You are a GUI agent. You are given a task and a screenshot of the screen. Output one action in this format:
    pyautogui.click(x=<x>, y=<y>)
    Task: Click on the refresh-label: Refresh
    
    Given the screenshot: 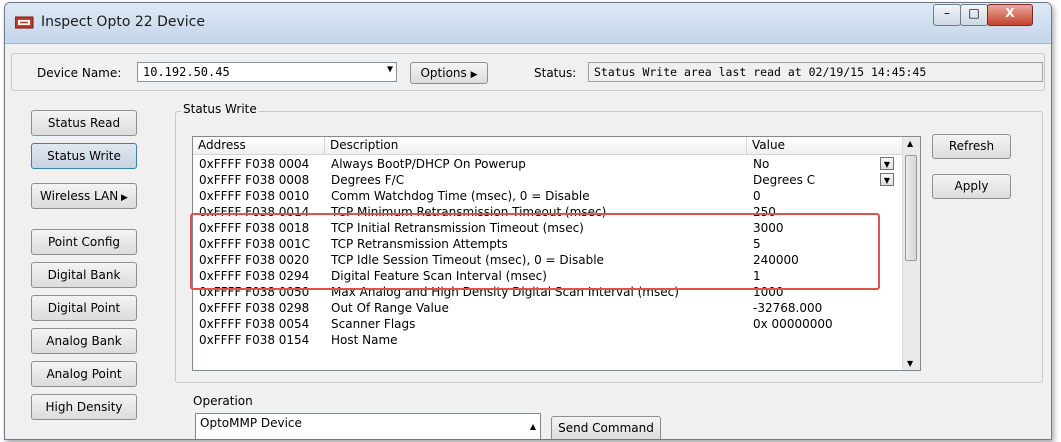 What is the action you would take?
    pyautogui.click(x=971, y=146)
    